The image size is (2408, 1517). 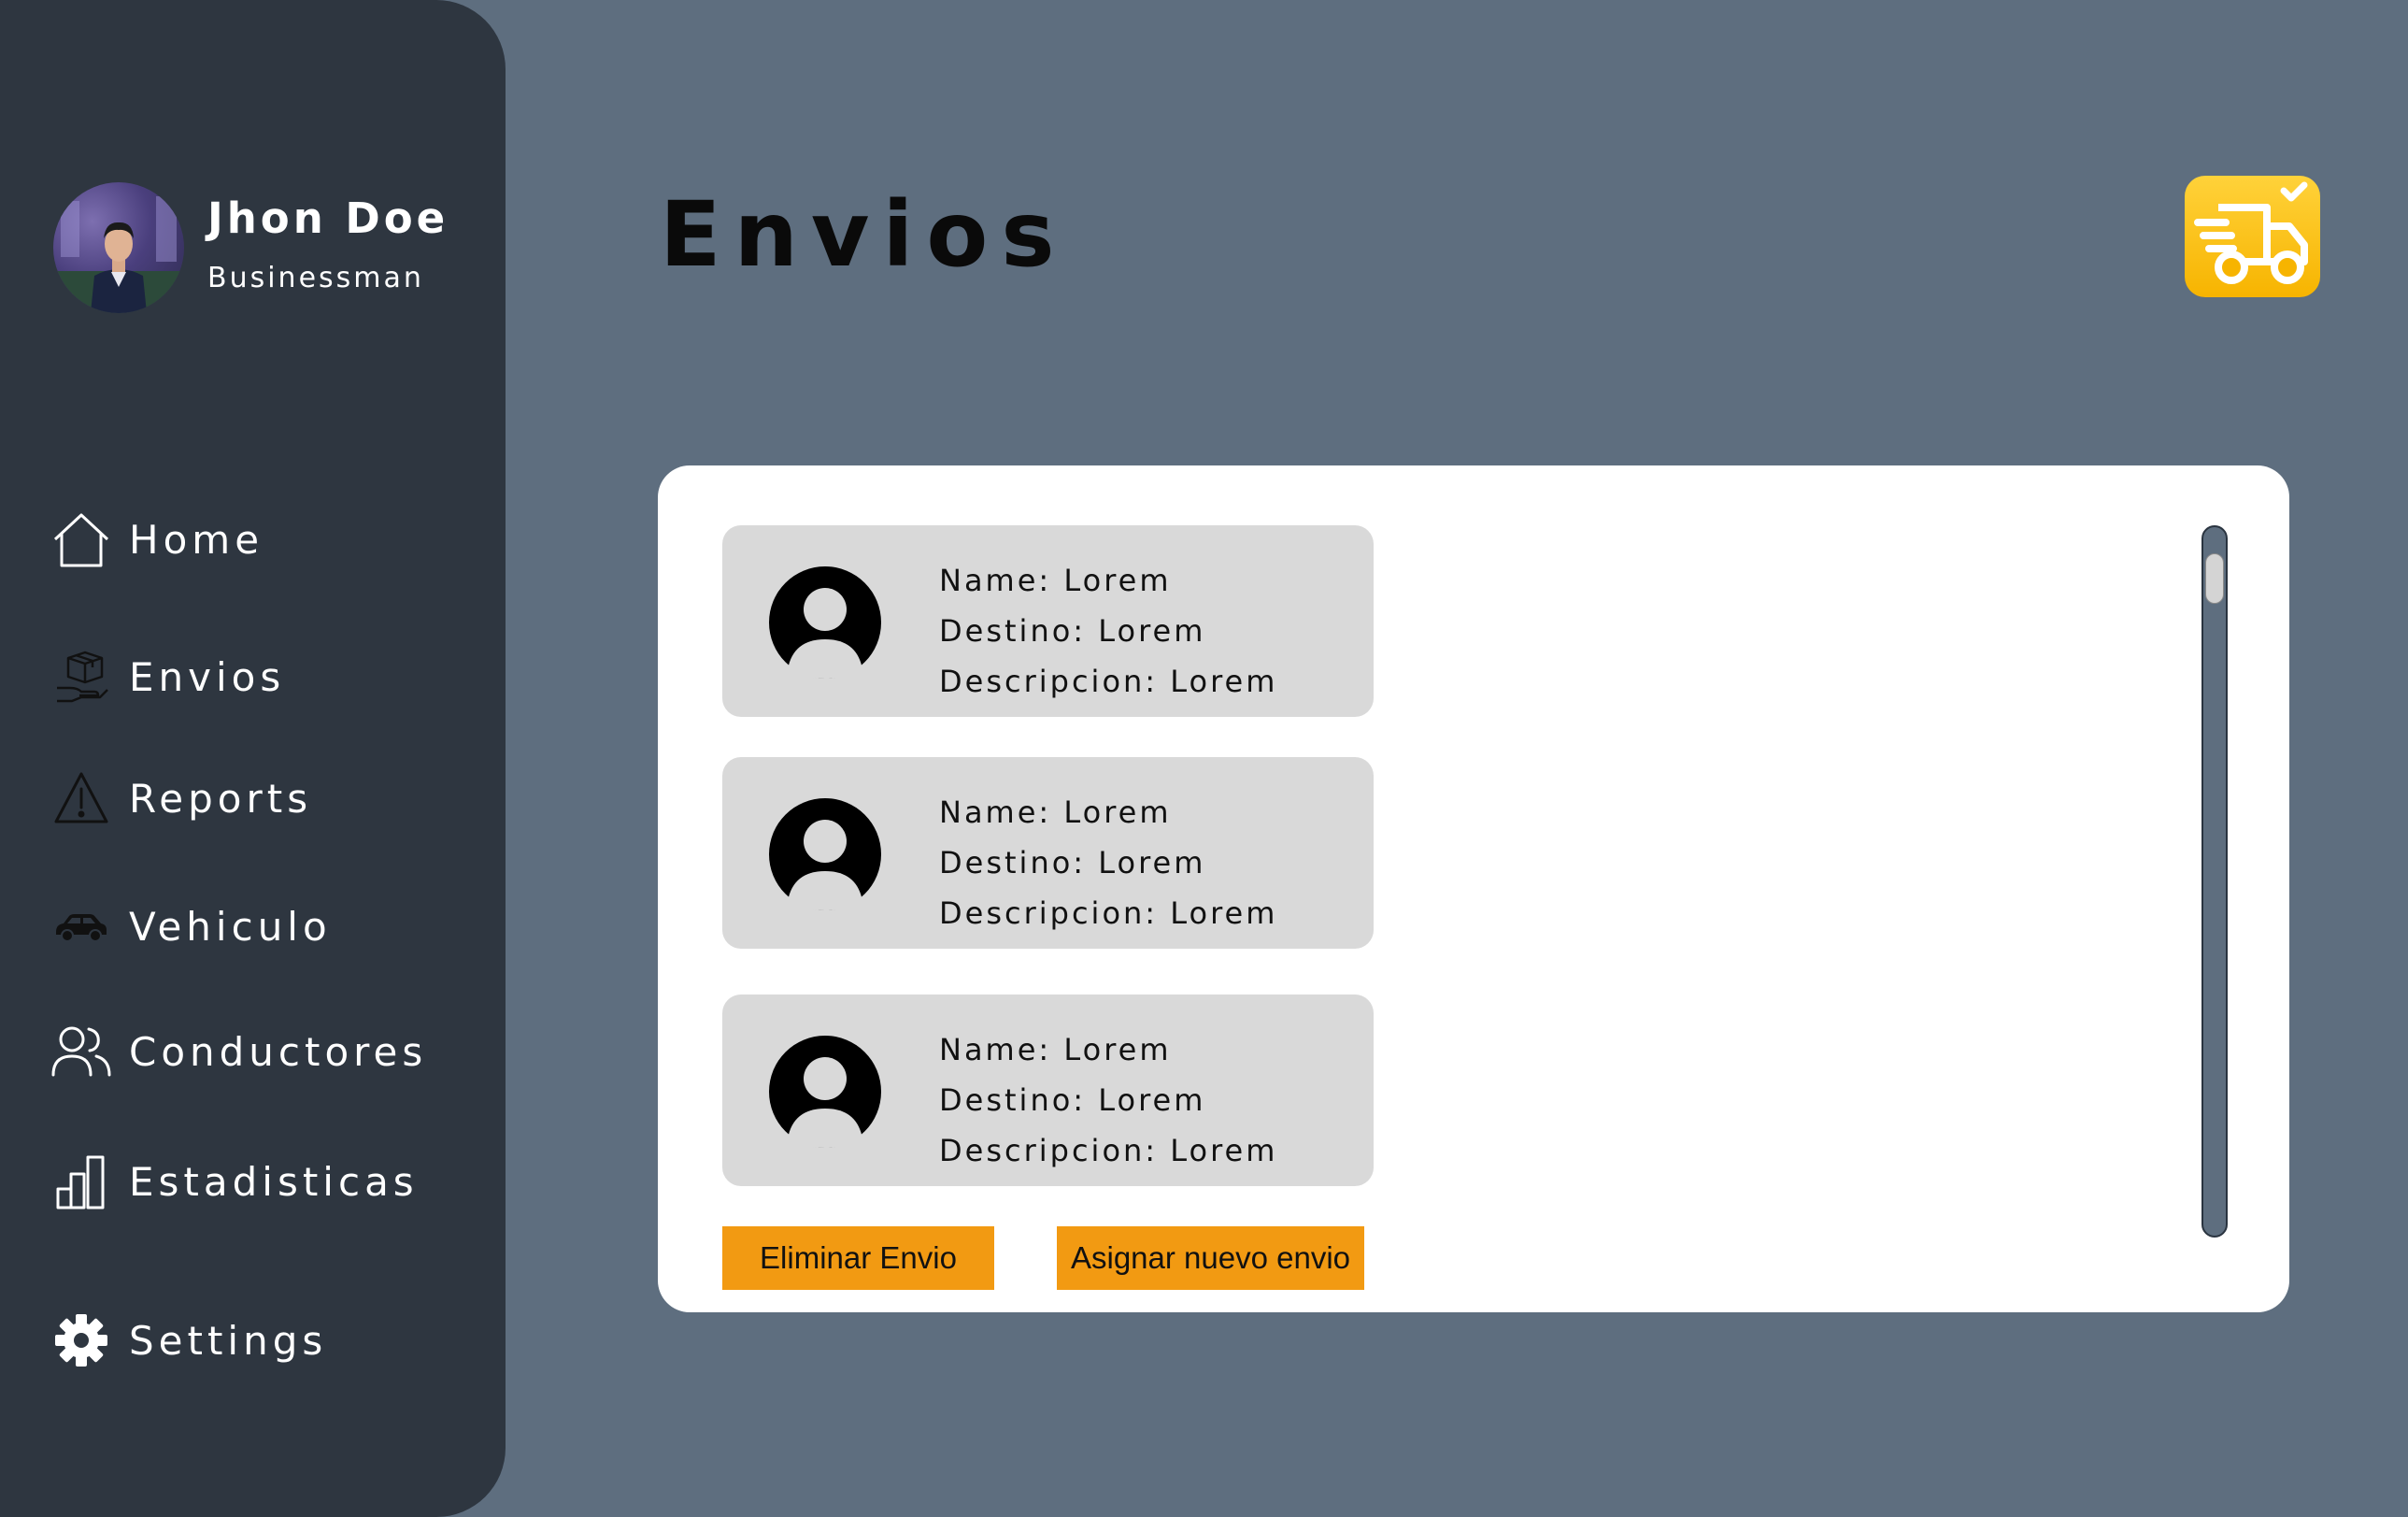 I want to click on sidebar-item-label: Vehiculo, so click(x=230, y=927).